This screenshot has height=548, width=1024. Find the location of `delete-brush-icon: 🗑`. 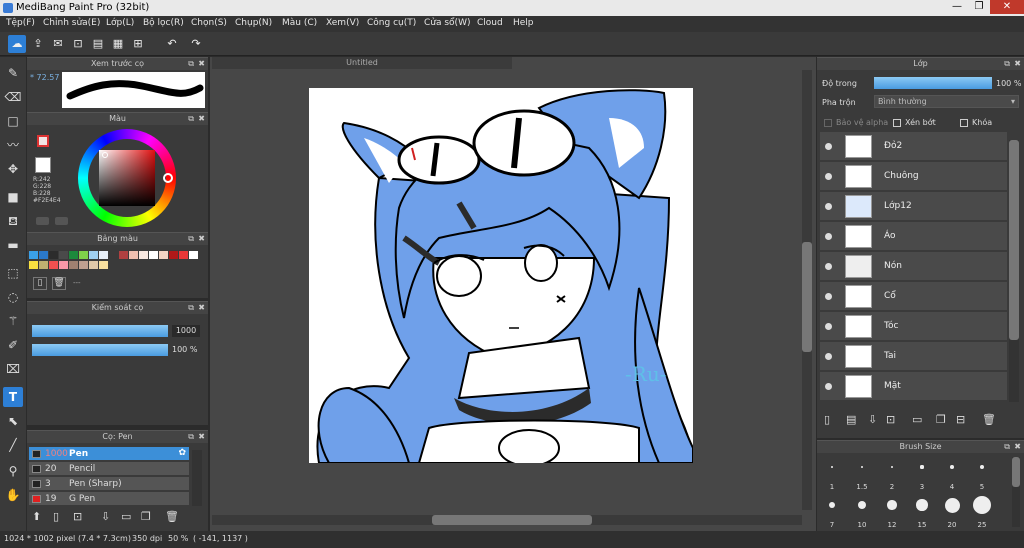

delete-brush-icon: 🗑 is located at coordinates (172, 516).